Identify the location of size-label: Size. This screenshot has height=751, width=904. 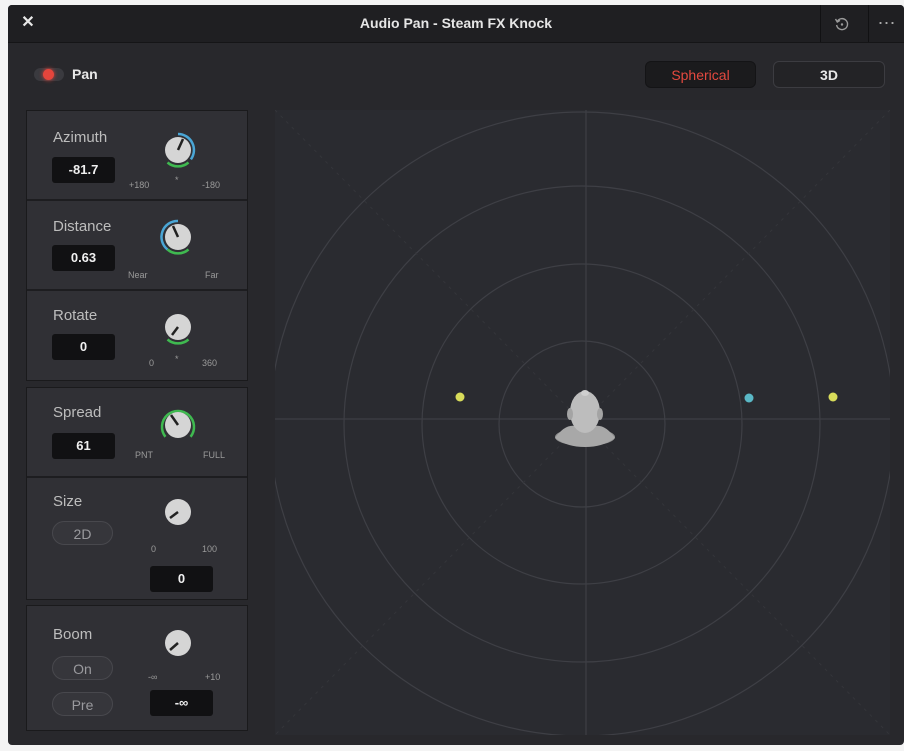
(68, 501).